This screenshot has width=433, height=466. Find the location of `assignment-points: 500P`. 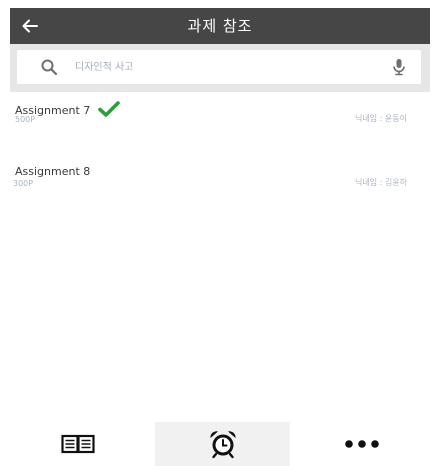

assignment-points: 500P is located at coordinates (25, 119).